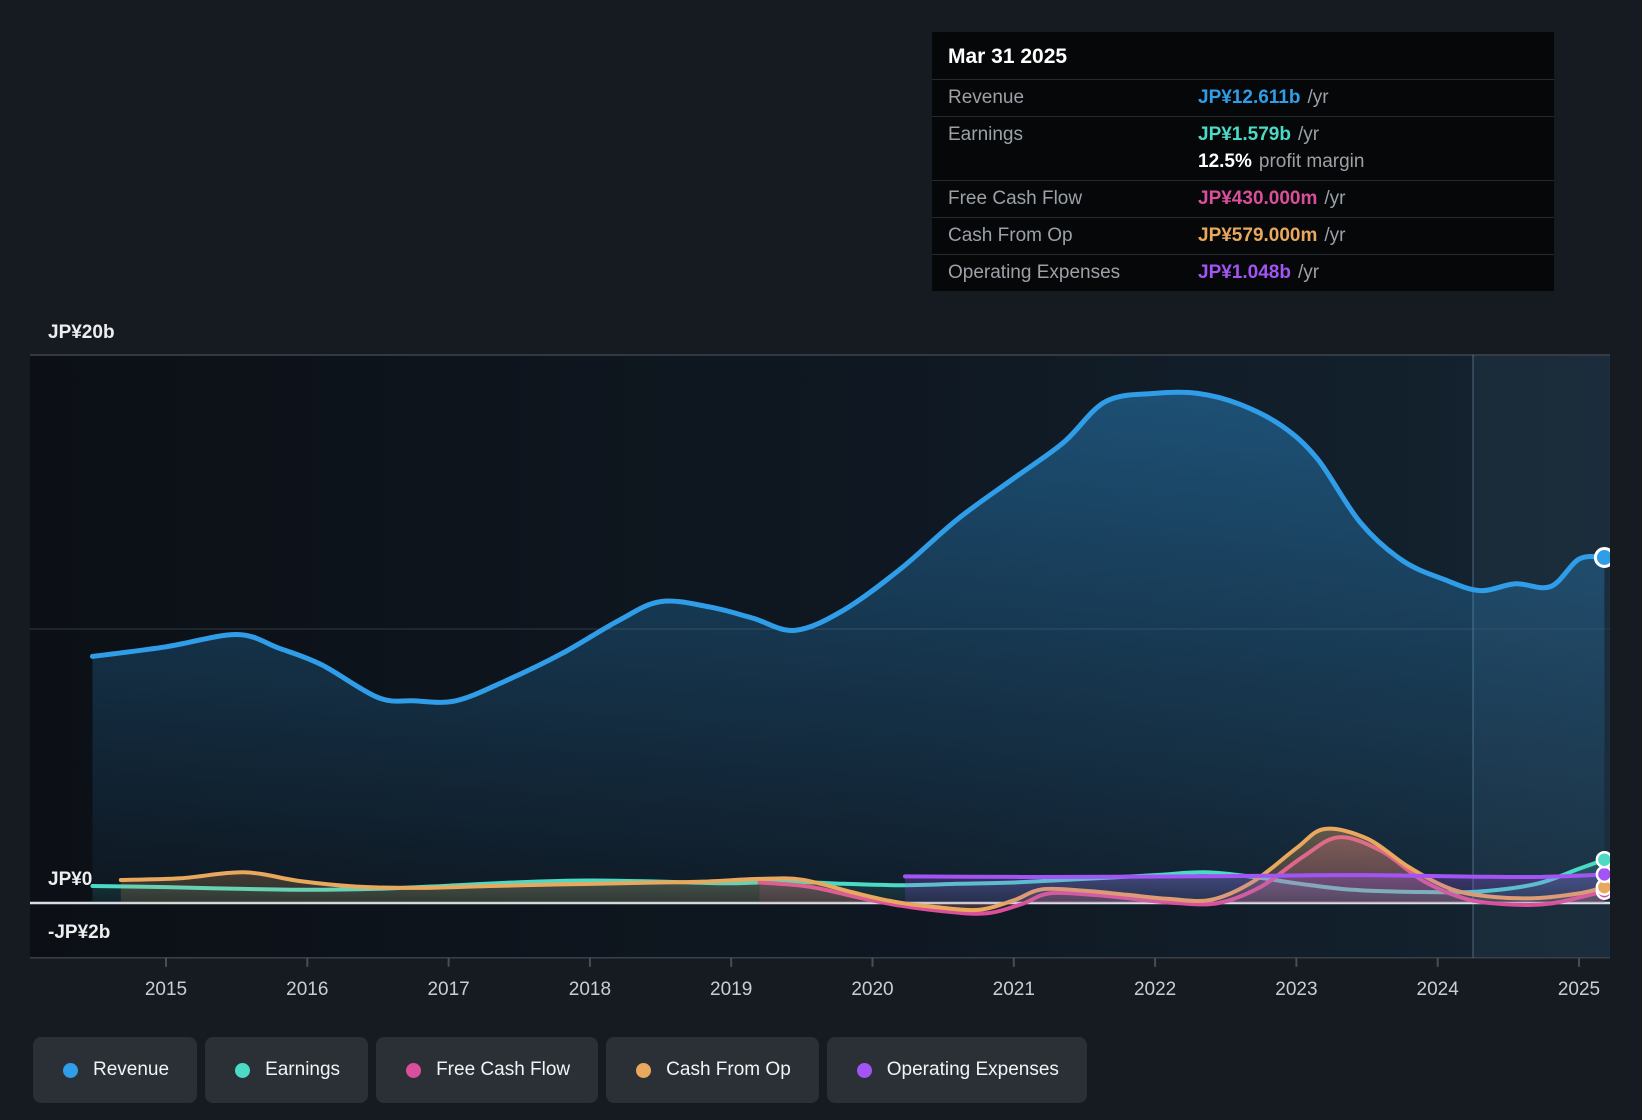 This screenshot has height=1120, width=1642. I want to click on svg-text: 2022, so click(1155, 989).